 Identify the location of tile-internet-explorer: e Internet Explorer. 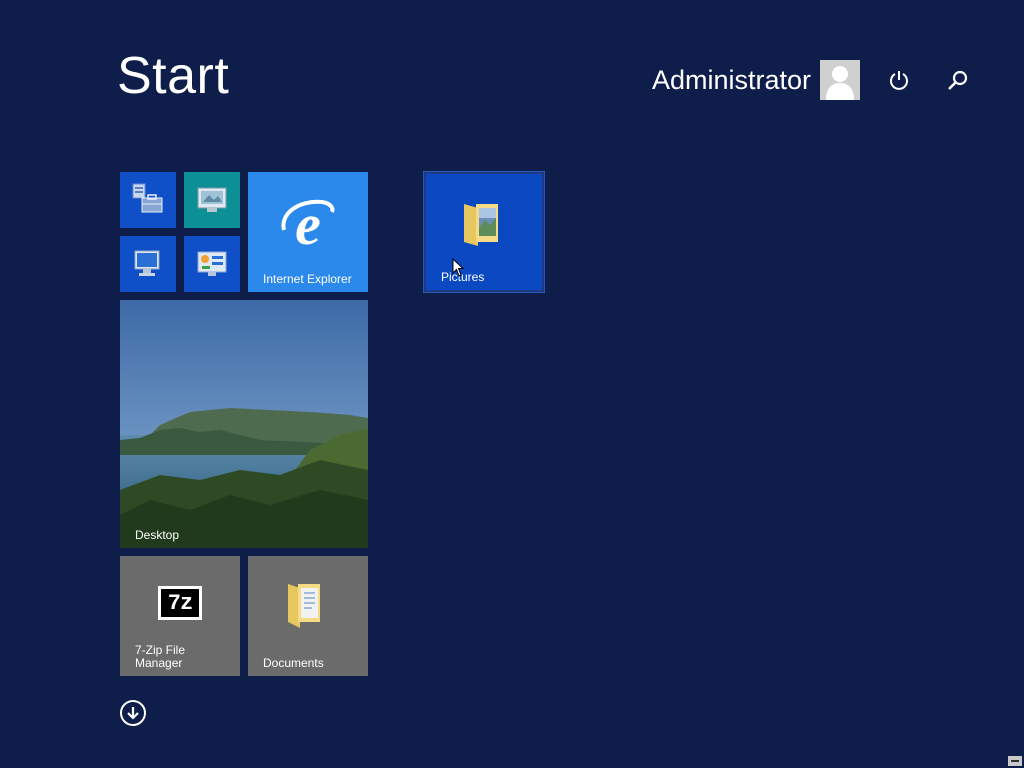
(308, 232).